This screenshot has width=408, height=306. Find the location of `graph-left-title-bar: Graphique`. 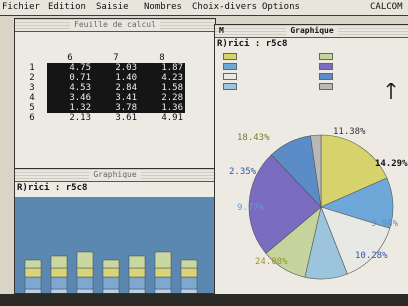

graph-left-title-bar: Graphique is located at coordinates (115, 175).